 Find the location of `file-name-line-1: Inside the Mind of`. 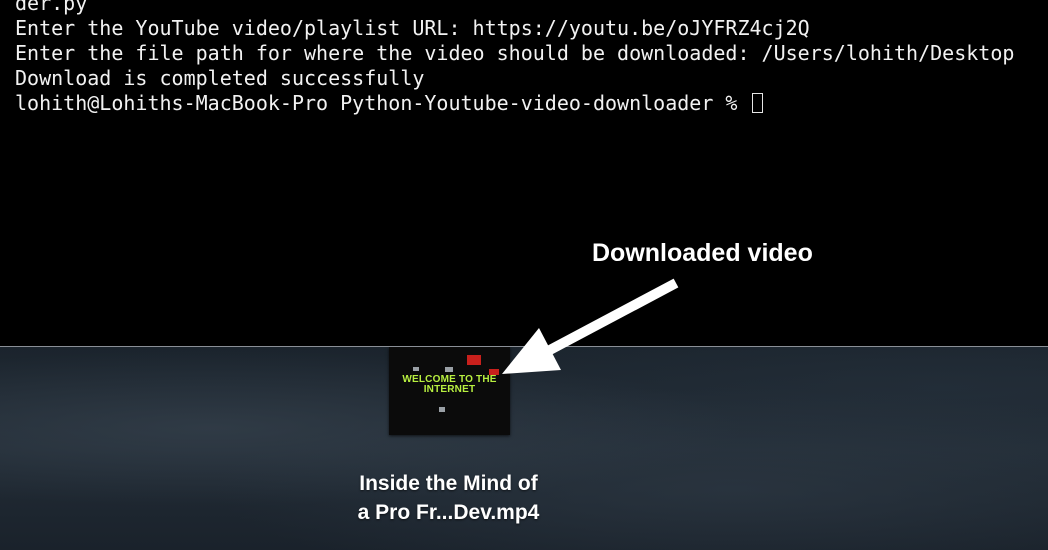

file-name-line-1: Inside the Mind of is located at coordinates (448, 483).